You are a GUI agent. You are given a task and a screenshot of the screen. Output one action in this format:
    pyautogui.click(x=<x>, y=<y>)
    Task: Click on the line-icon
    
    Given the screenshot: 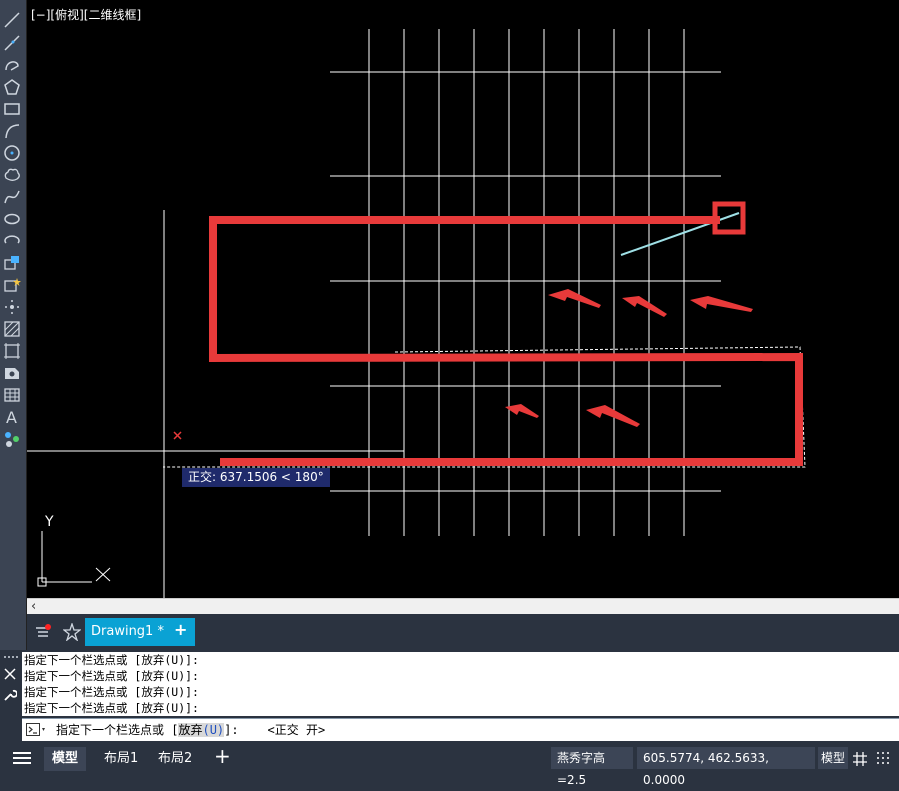 What is the action you would take?
    pyautogui.click(x=12, y=20)
    